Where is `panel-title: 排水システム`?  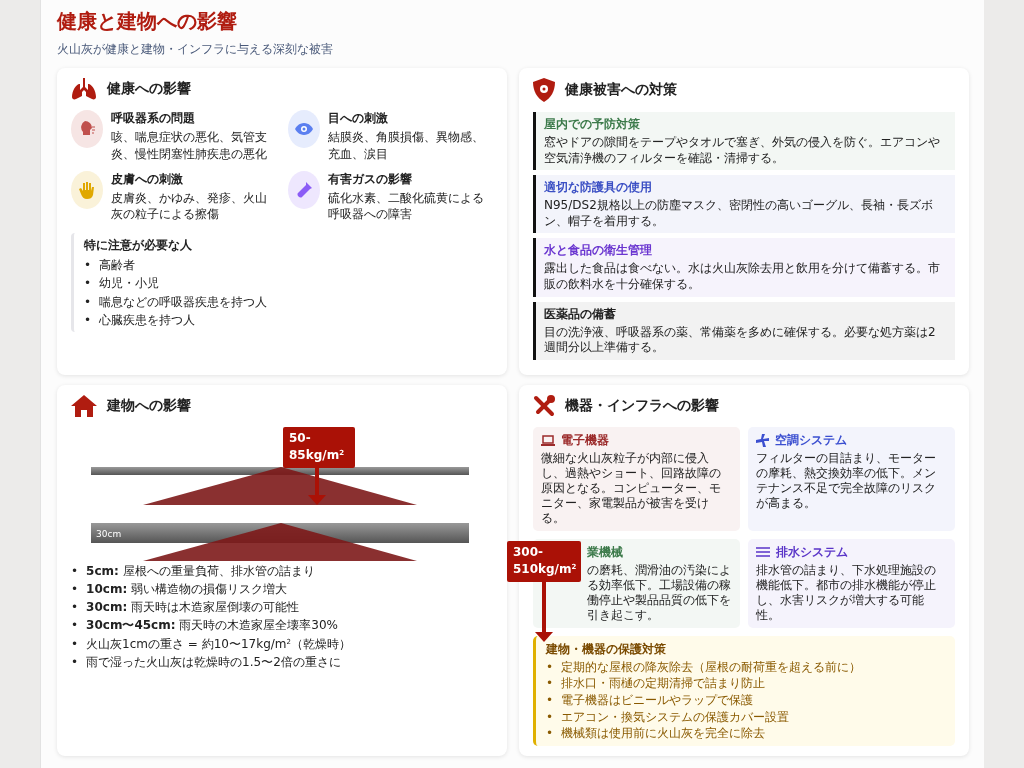 panel-title: 排水システム is located at coordinates (812, 552).